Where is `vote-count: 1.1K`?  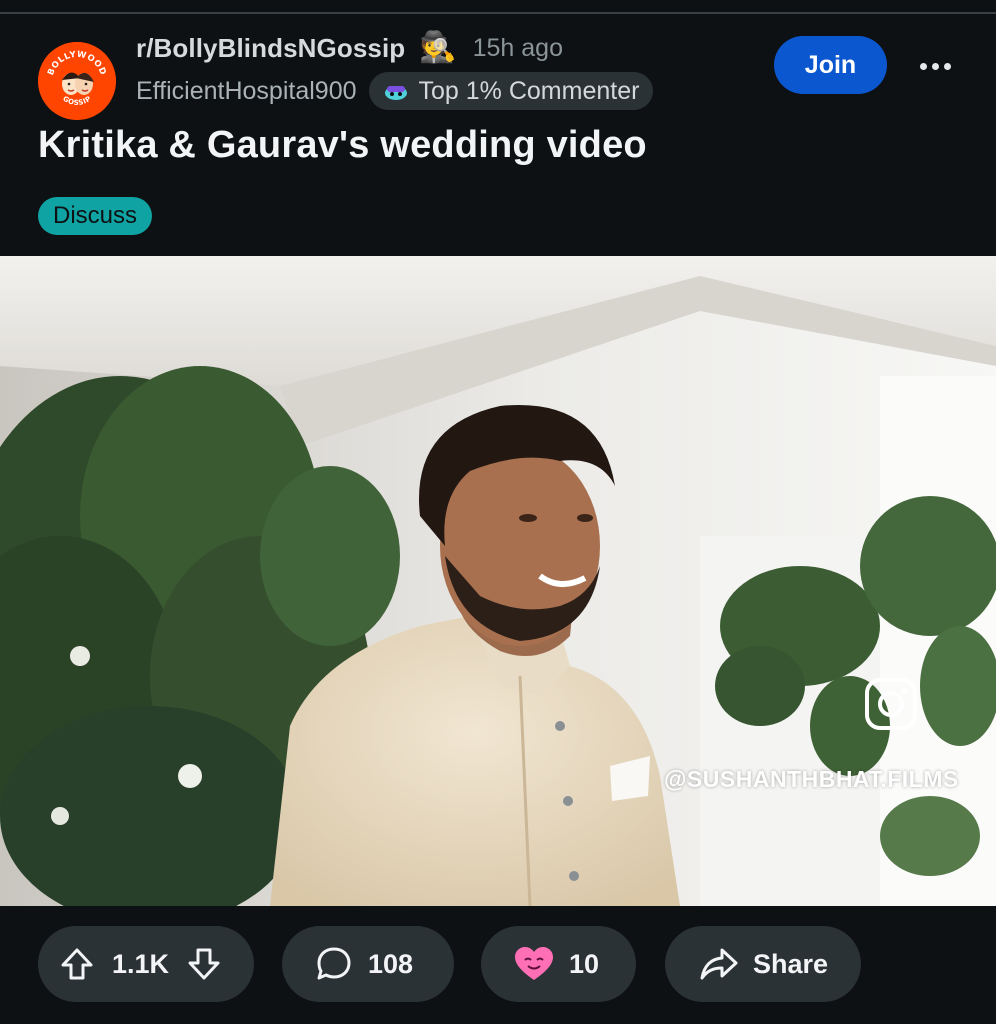 vote-count: 1.1K is located at coordinates (141, 963).